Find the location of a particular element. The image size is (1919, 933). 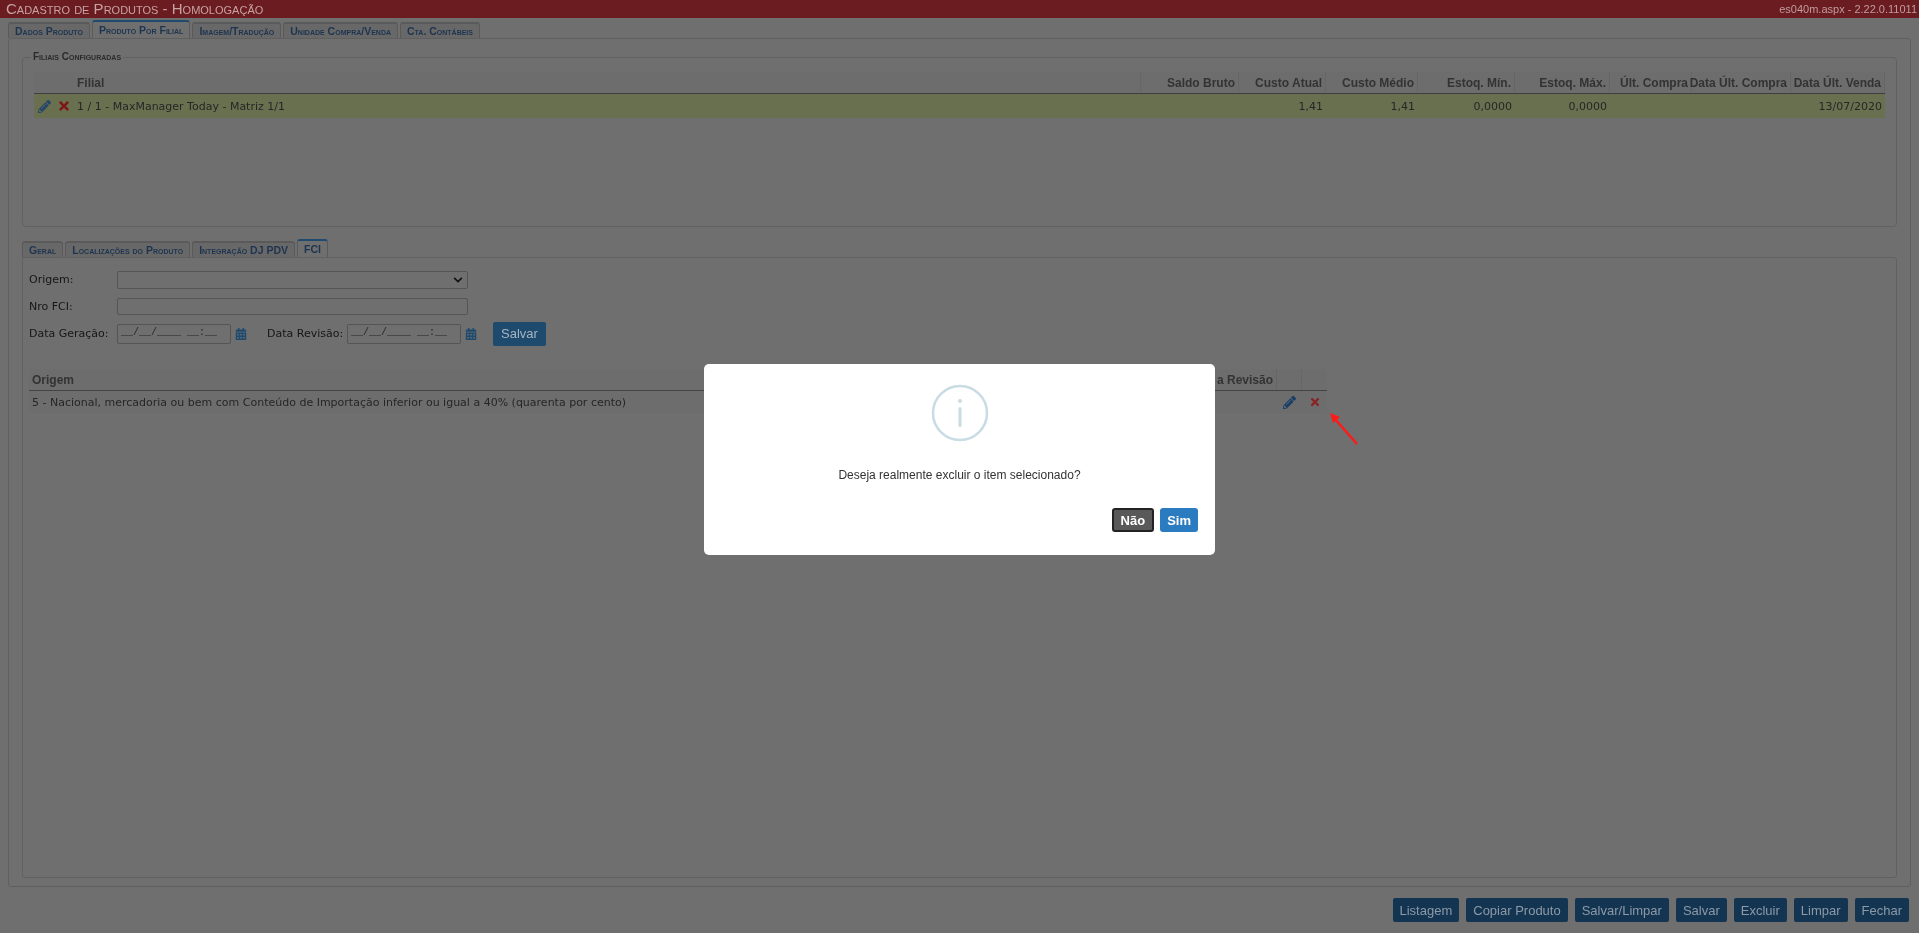

tab: FCI is located at coordinates (312, 248).